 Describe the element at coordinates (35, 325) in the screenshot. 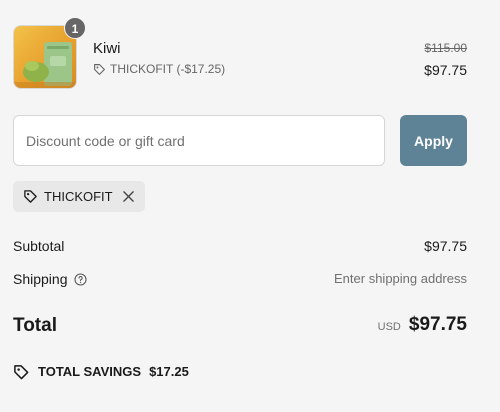

I see `total-label: Total` at that location.